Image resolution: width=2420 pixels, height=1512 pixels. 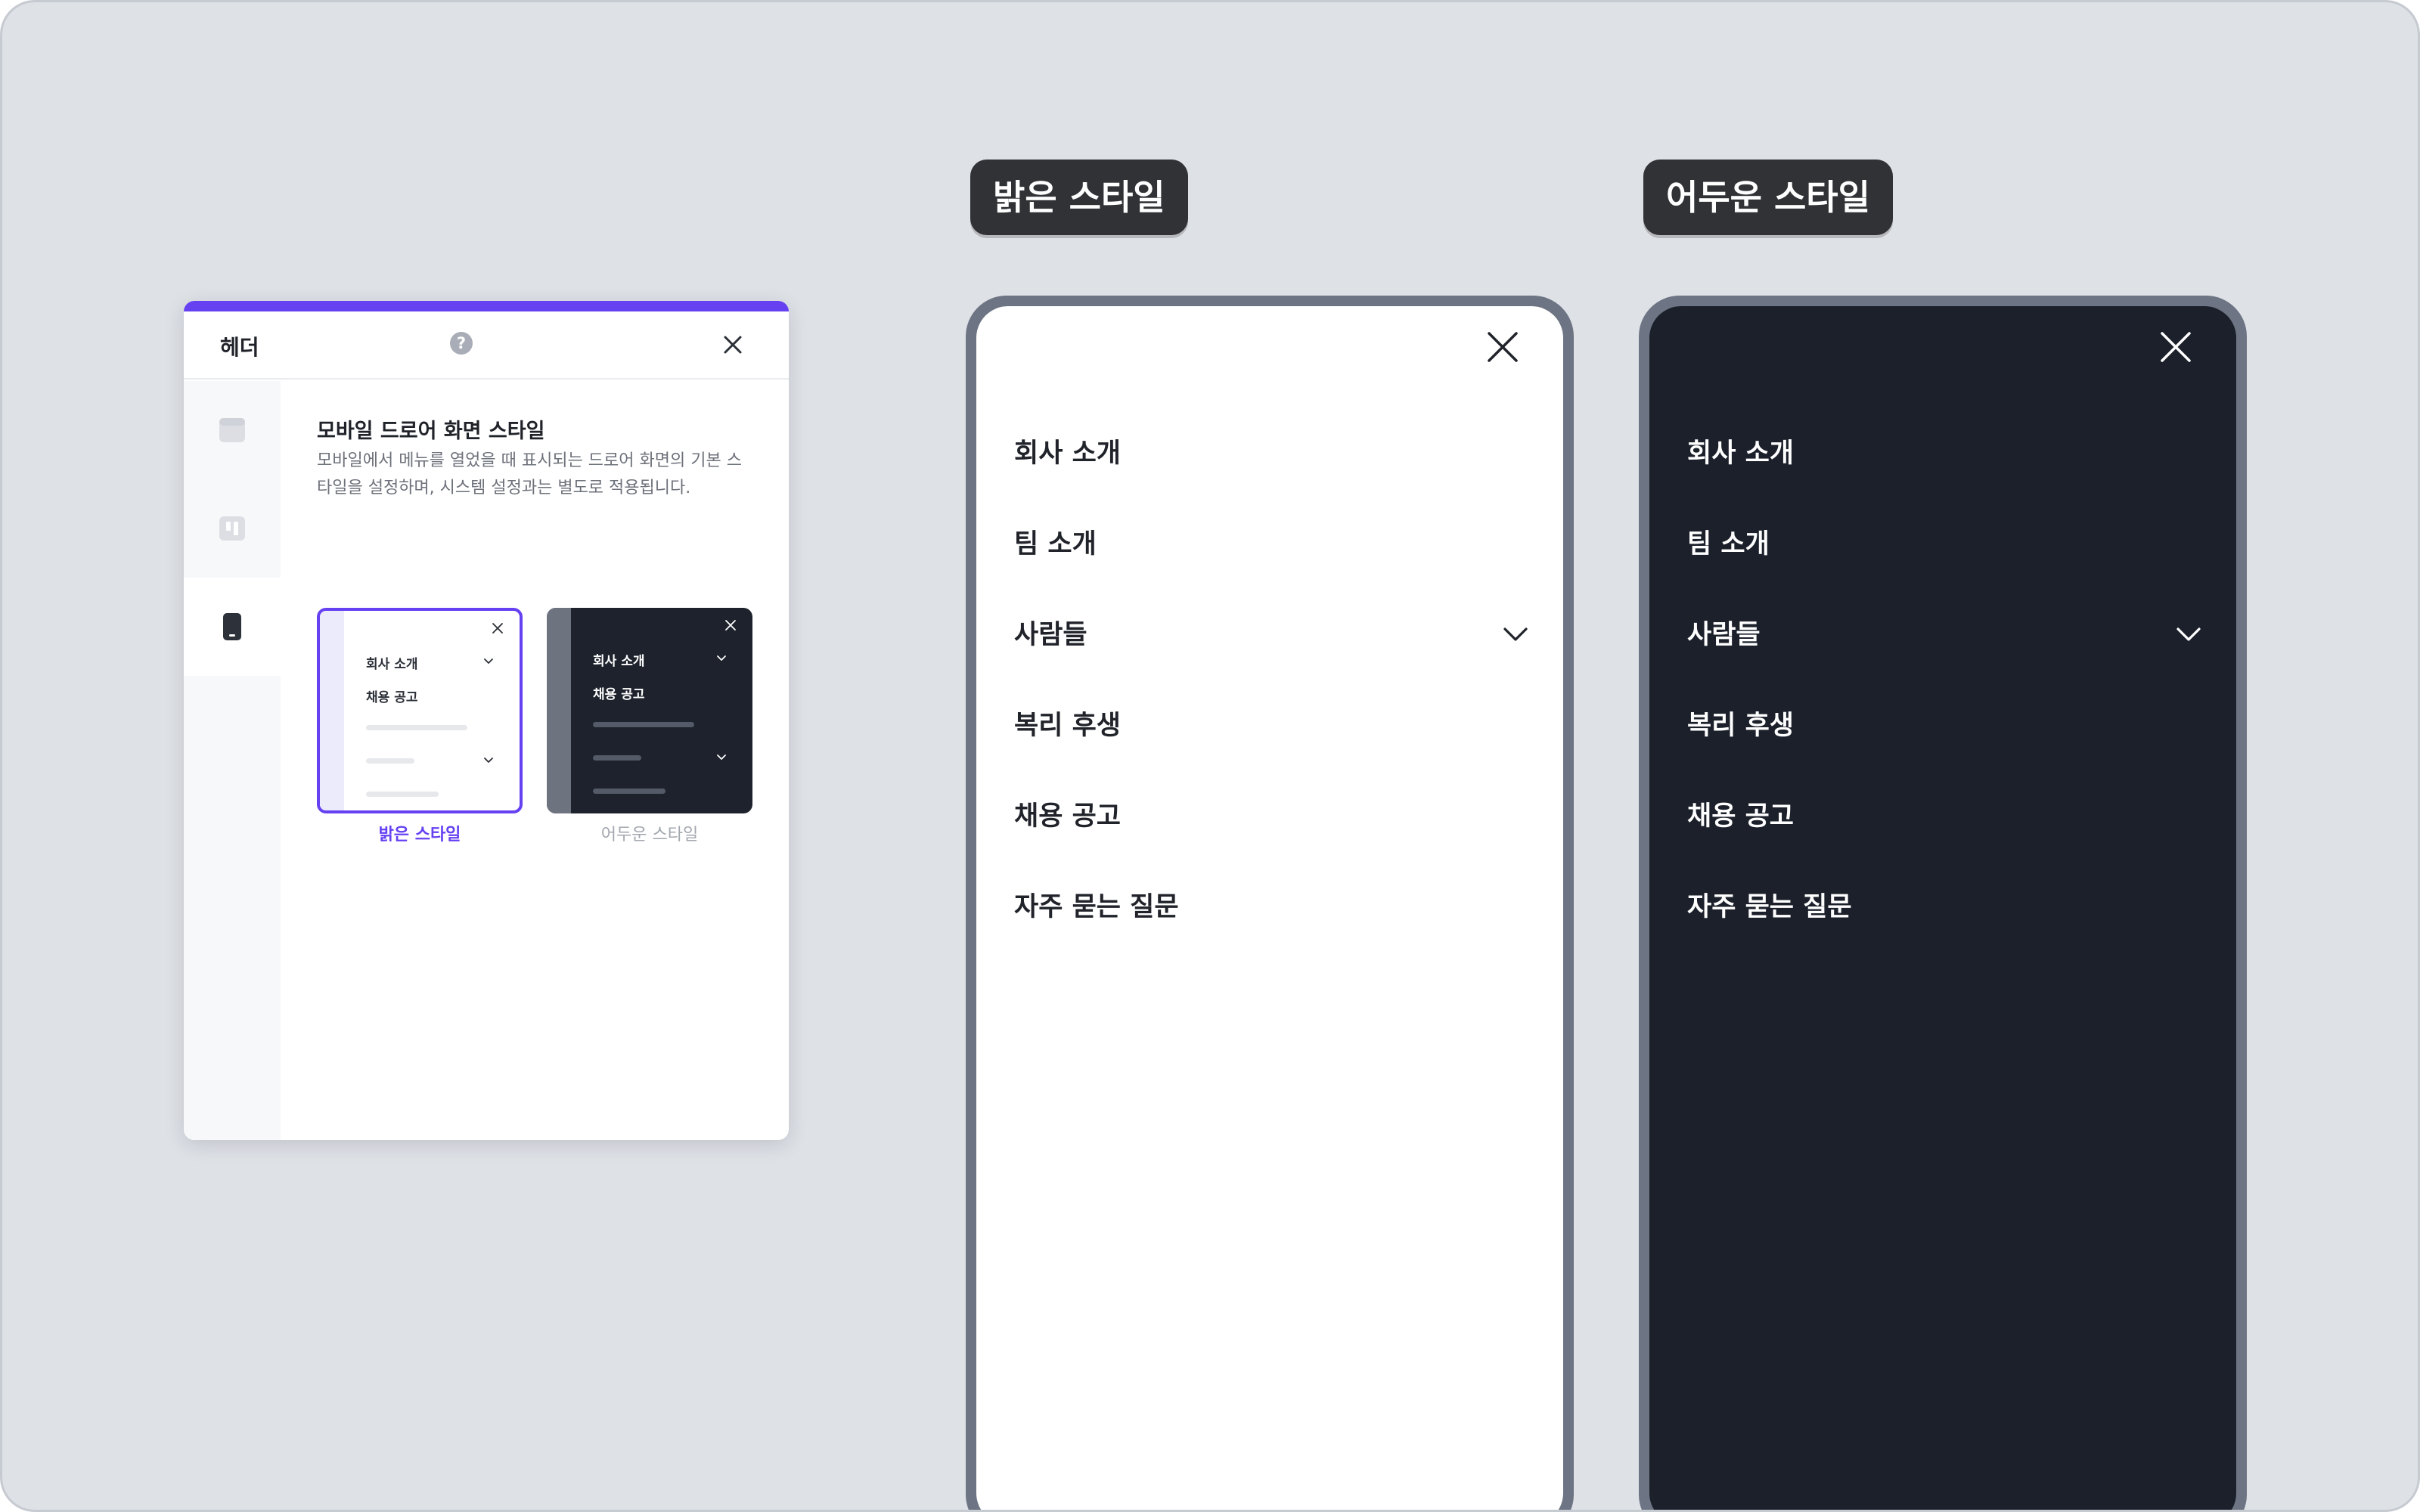 I want to click on light-style-option: 회사 소개 채용 공고 밝은 스타일, so click(x=420, y=727).